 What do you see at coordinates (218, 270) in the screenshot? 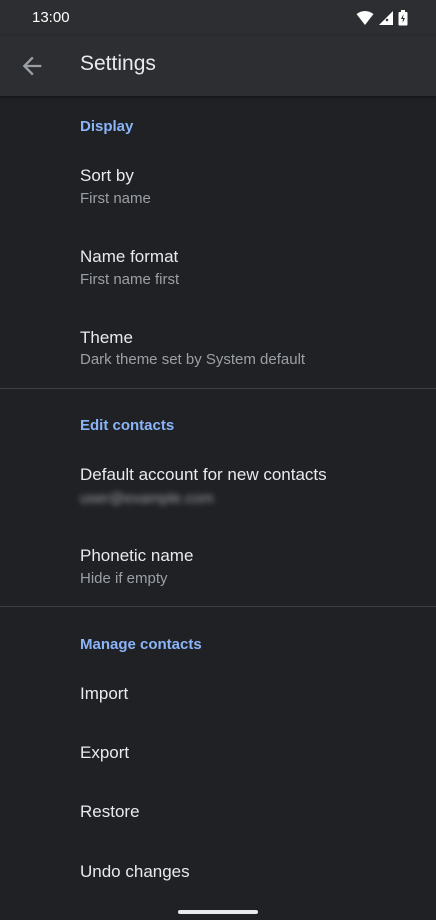
I see `setting-name-format: Name format First name first` at bounding box center [218, 270].